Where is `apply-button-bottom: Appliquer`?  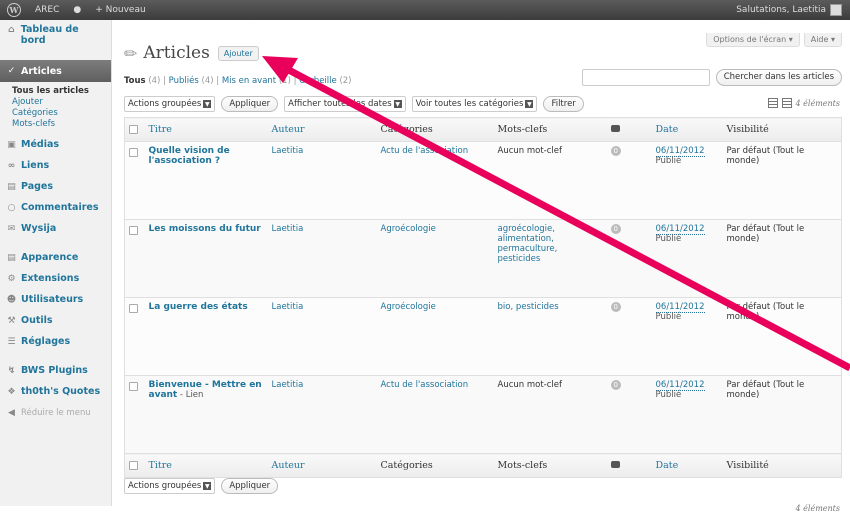 apply-button-bottom: Appliquer is located at coordinates (250, 486).